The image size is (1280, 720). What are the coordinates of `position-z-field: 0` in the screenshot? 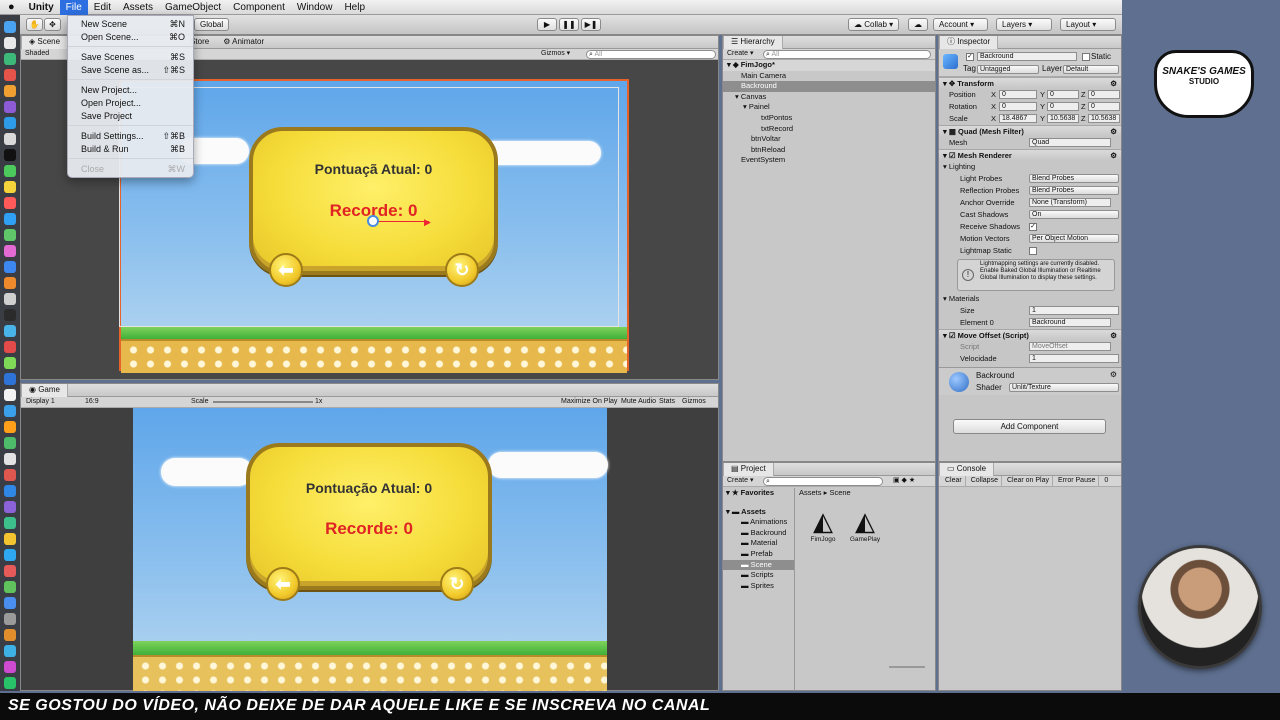 It's located at (1104, 94).